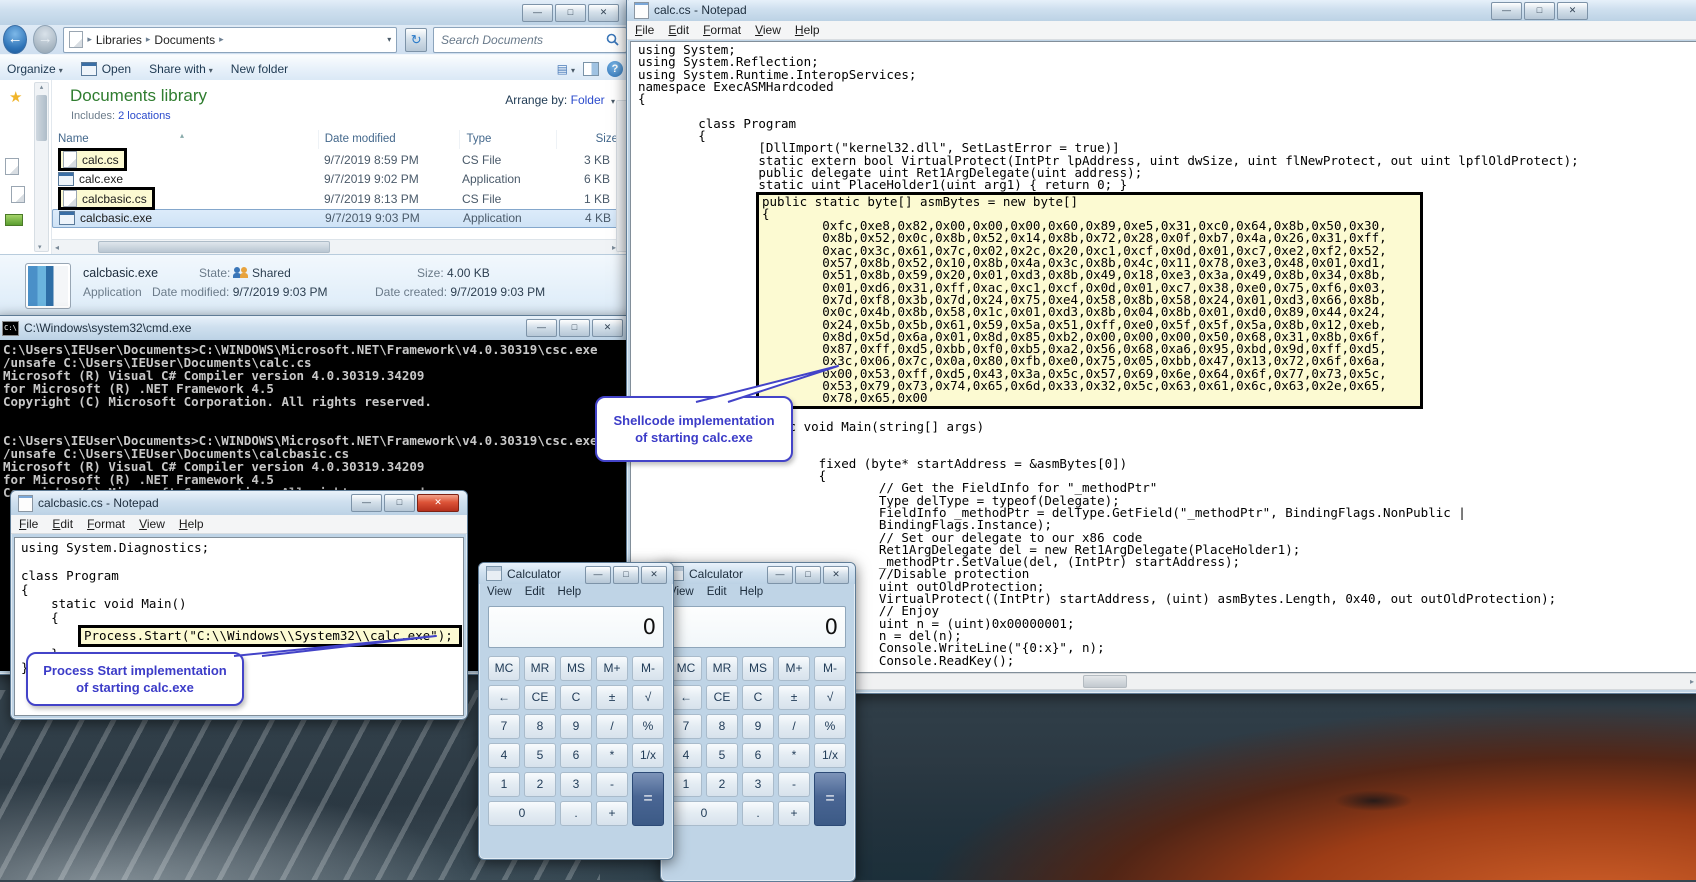 Image resolution: width=1696 pixels, height=882 pixels. I want to click on views-button: ▤ ▾, so click(566, 69).